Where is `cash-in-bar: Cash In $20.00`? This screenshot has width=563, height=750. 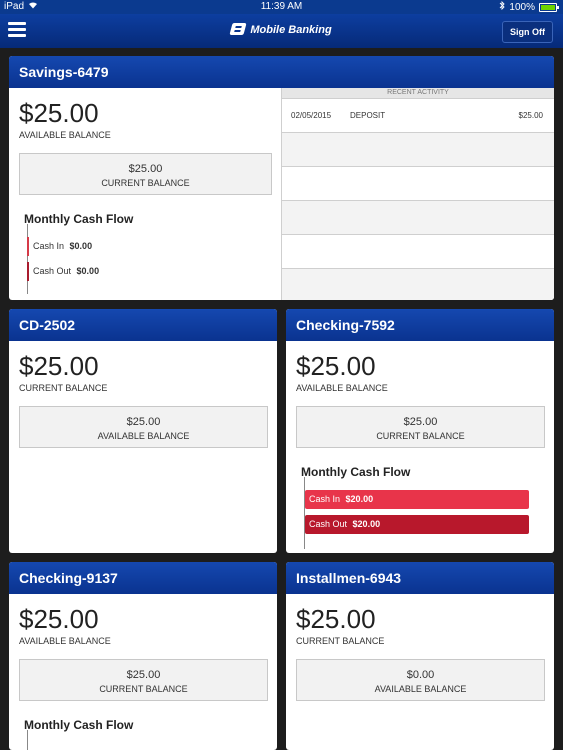 cash-in-bar: Cash In $20.00 is located at coordinates (417, 499).